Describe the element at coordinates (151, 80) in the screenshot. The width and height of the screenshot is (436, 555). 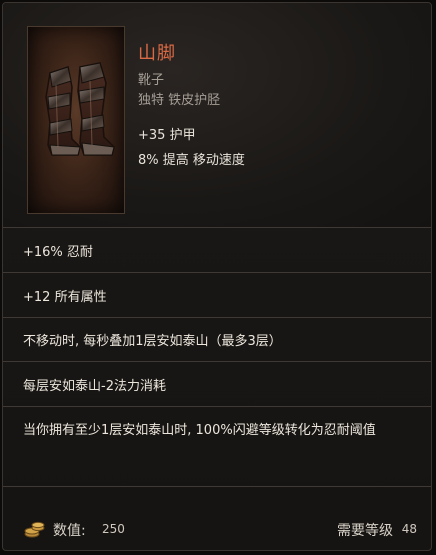
I see `item-type: 靴子` at that location.